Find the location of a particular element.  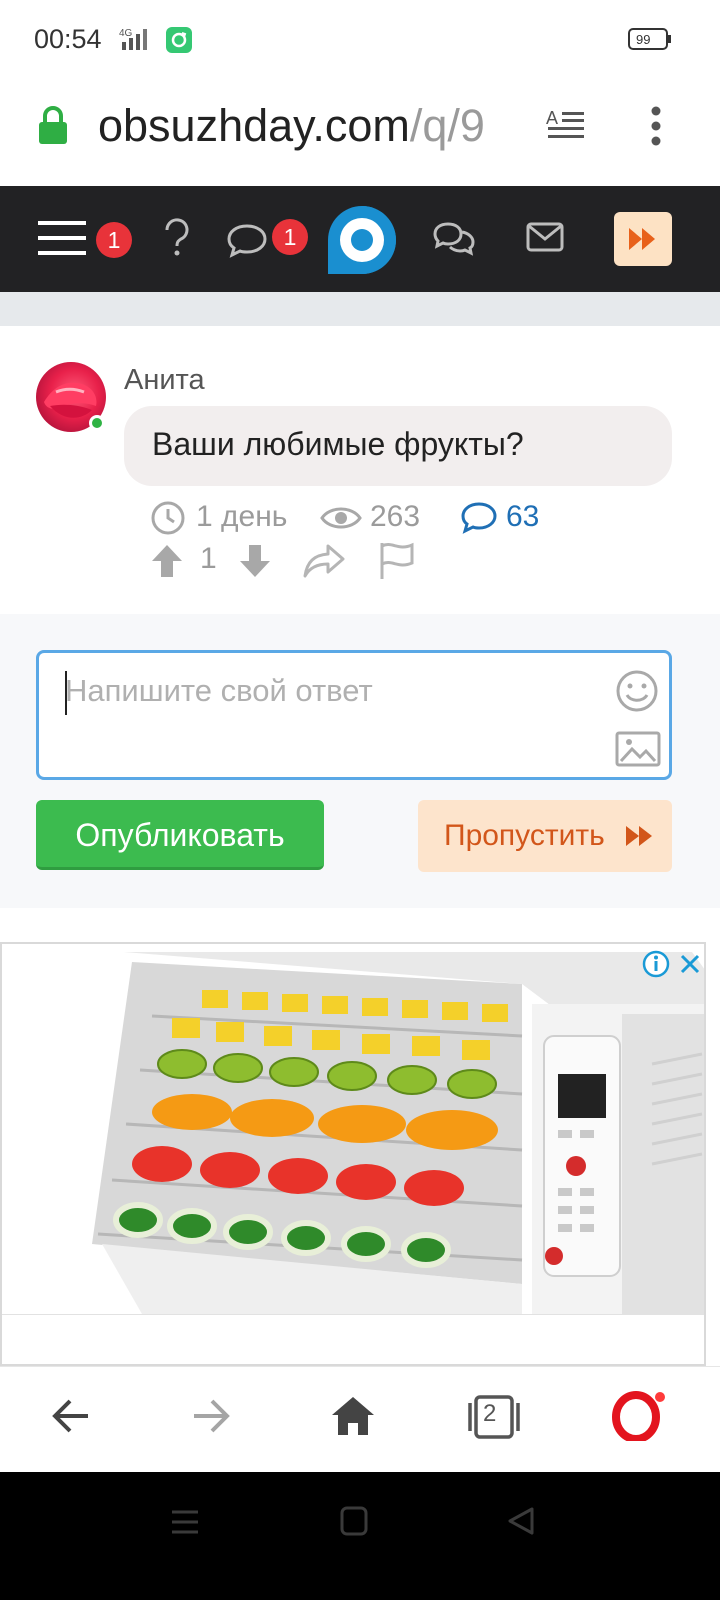

reader-mode-icon: A is located at coordinates (566, 125).